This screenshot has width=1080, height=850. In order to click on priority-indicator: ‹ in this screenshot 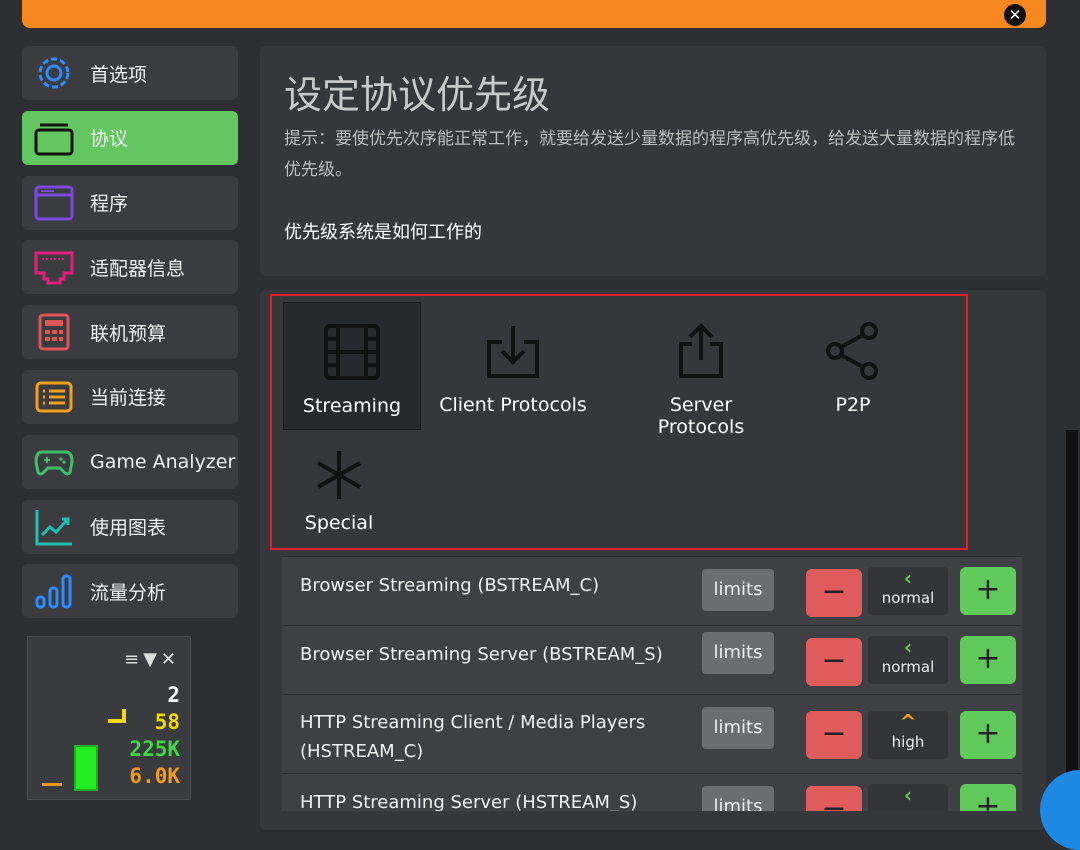, I will do `click(908, 797)`.